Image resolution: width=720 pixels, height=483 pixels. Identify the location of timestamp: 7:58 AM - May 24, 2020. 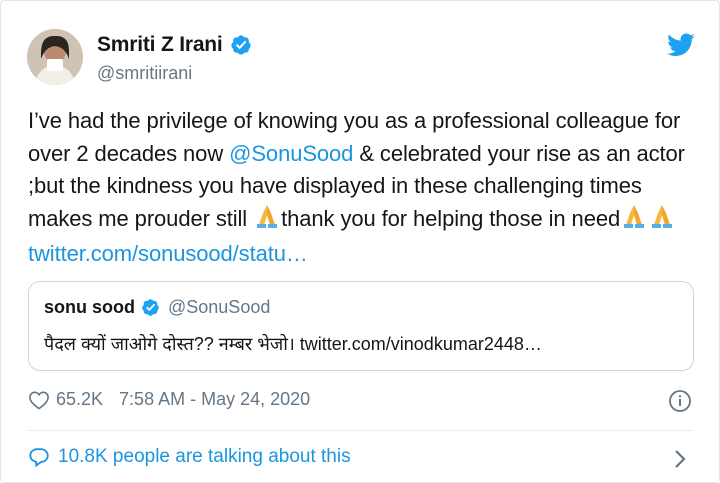
(214, 399).